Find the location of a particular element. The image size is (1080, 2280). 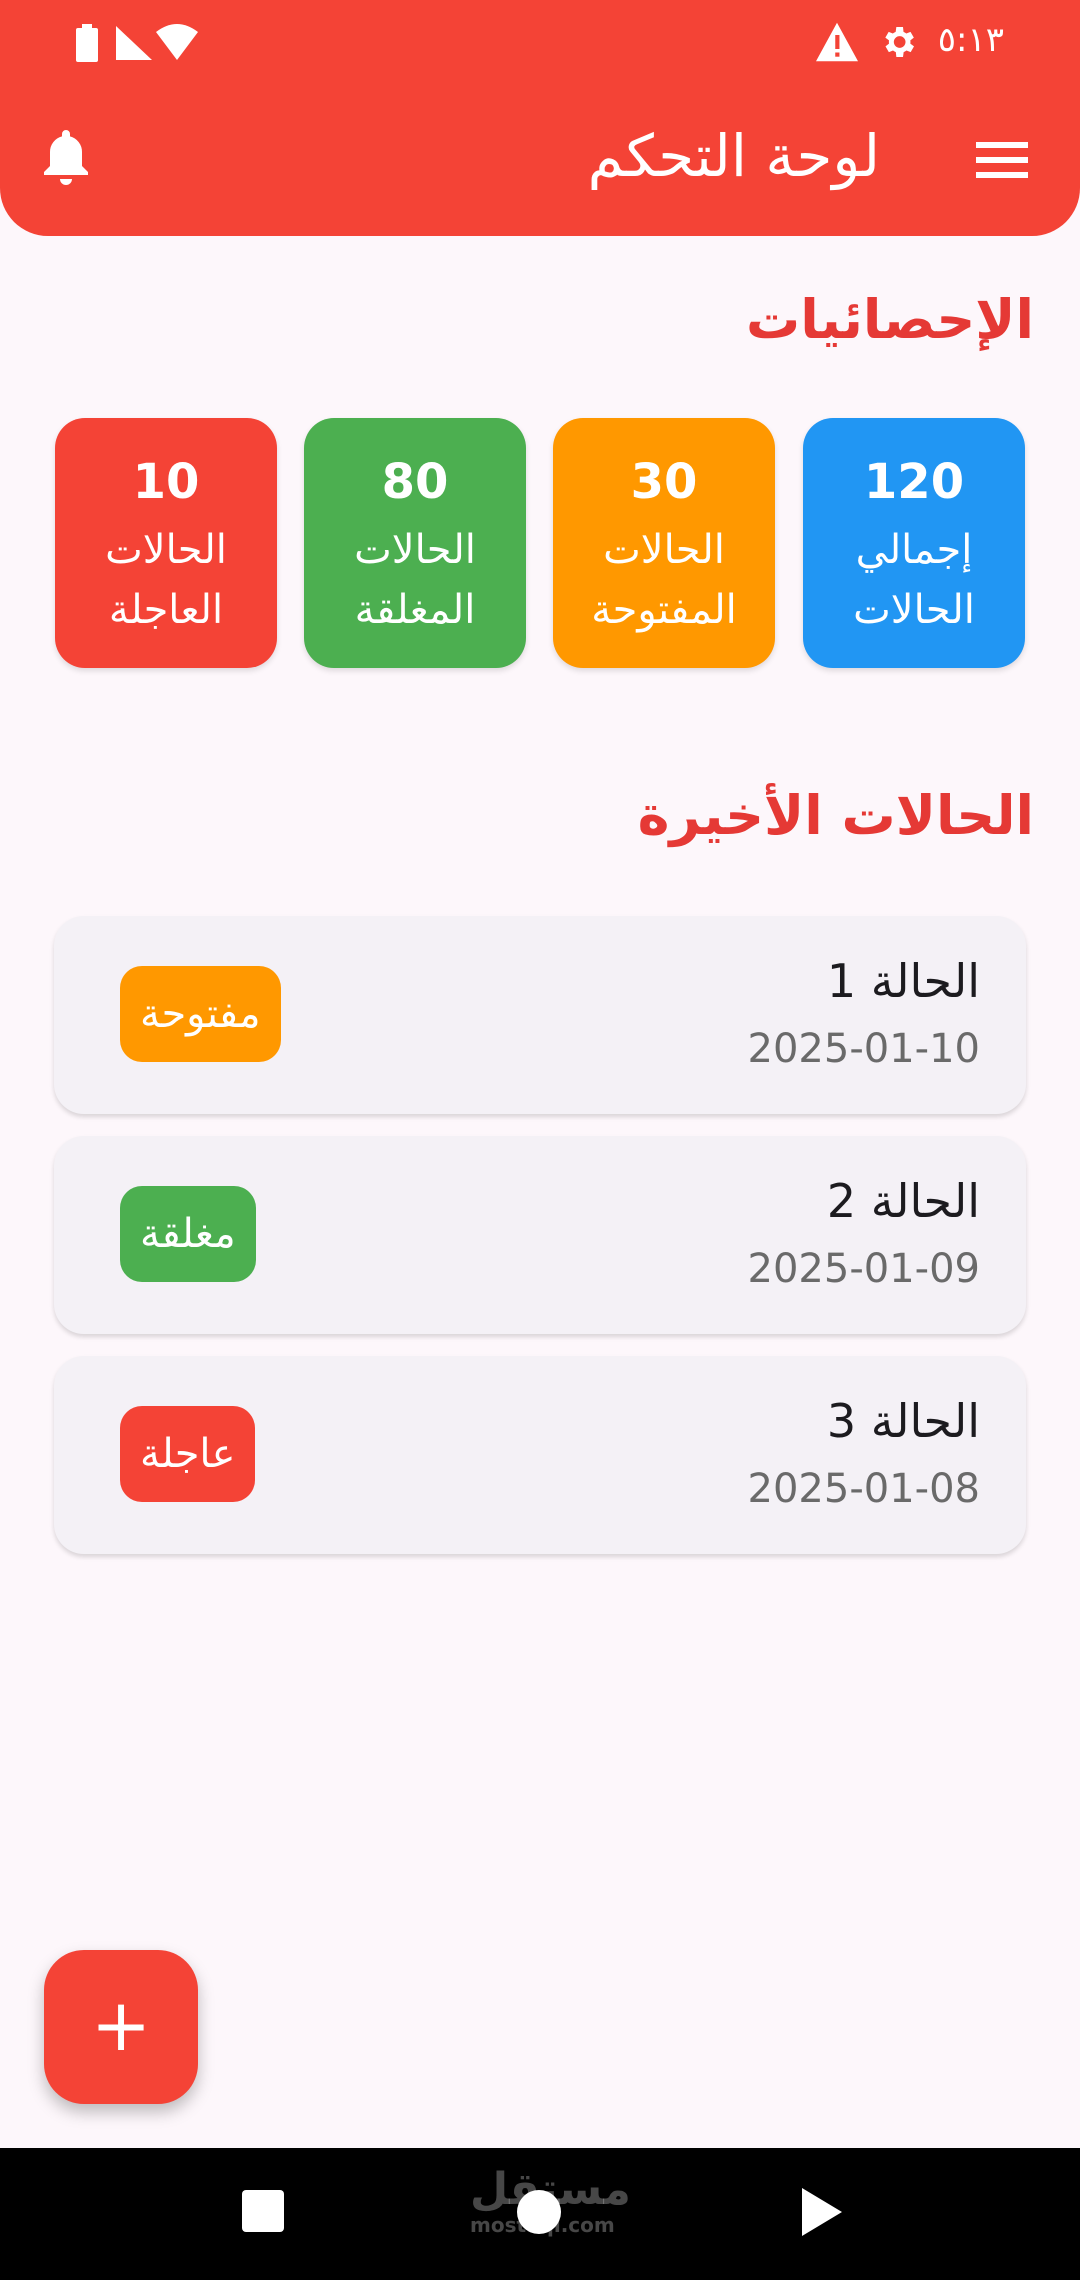

case-card-2: الحالة 2 2025-01-09 مغلقة is located at coordinates (540, 1235).